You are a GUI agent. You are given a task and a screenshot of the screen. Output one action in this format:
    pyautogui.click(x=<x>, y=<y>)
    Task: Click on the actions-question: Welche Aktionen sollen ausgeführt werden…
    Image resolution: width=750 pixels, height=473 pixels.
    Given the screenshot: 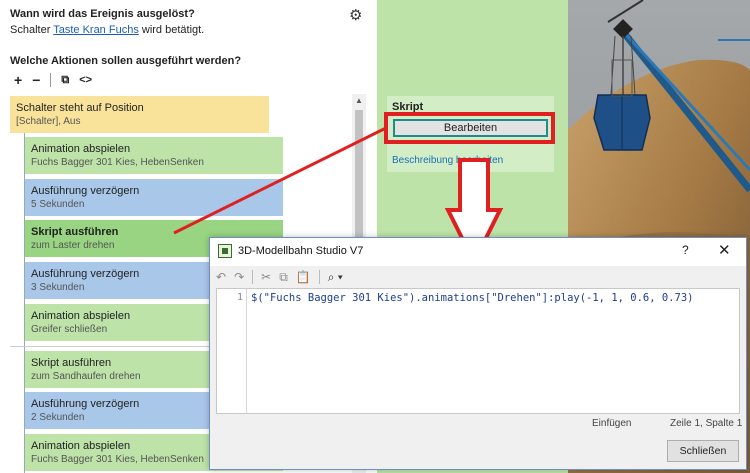 What is the action you would take?
    pyautogui.click(x=126, y=61)
    